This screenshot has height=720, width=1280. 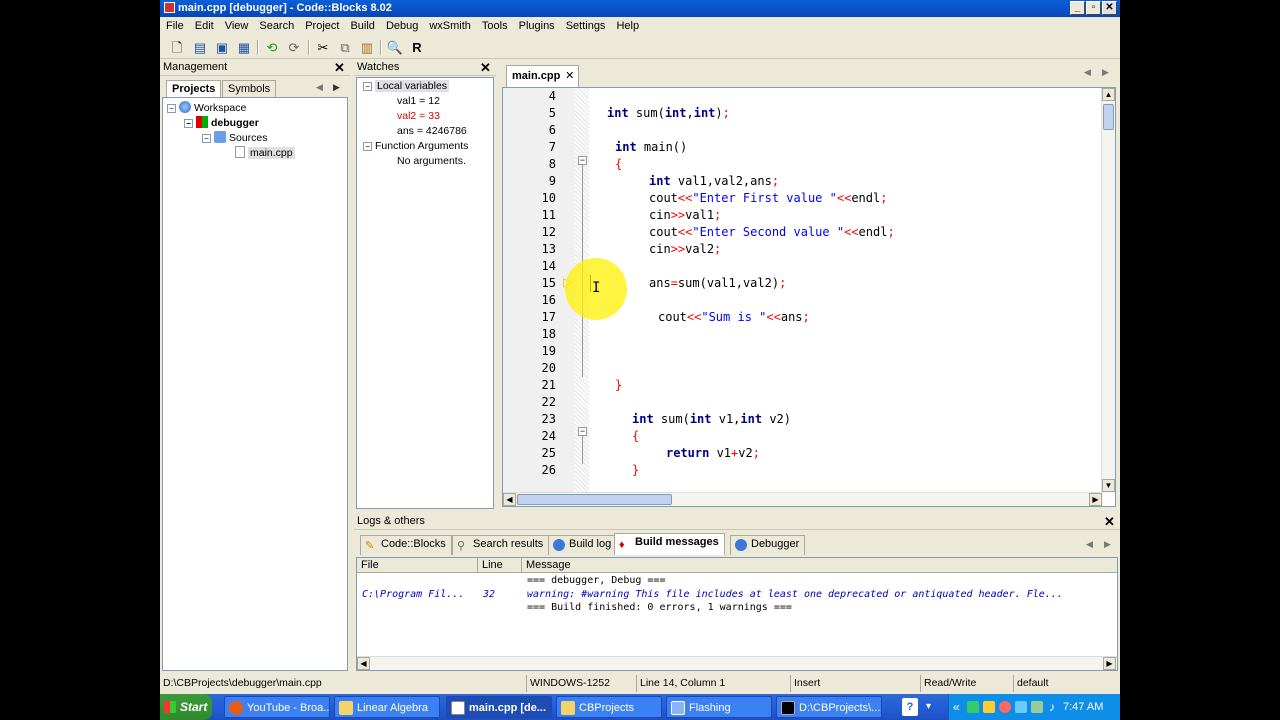 What do you see at coordinates (235, 138) in the screenshot?
I see `tree-folder: − Sources` at bounding box center [235, 138].